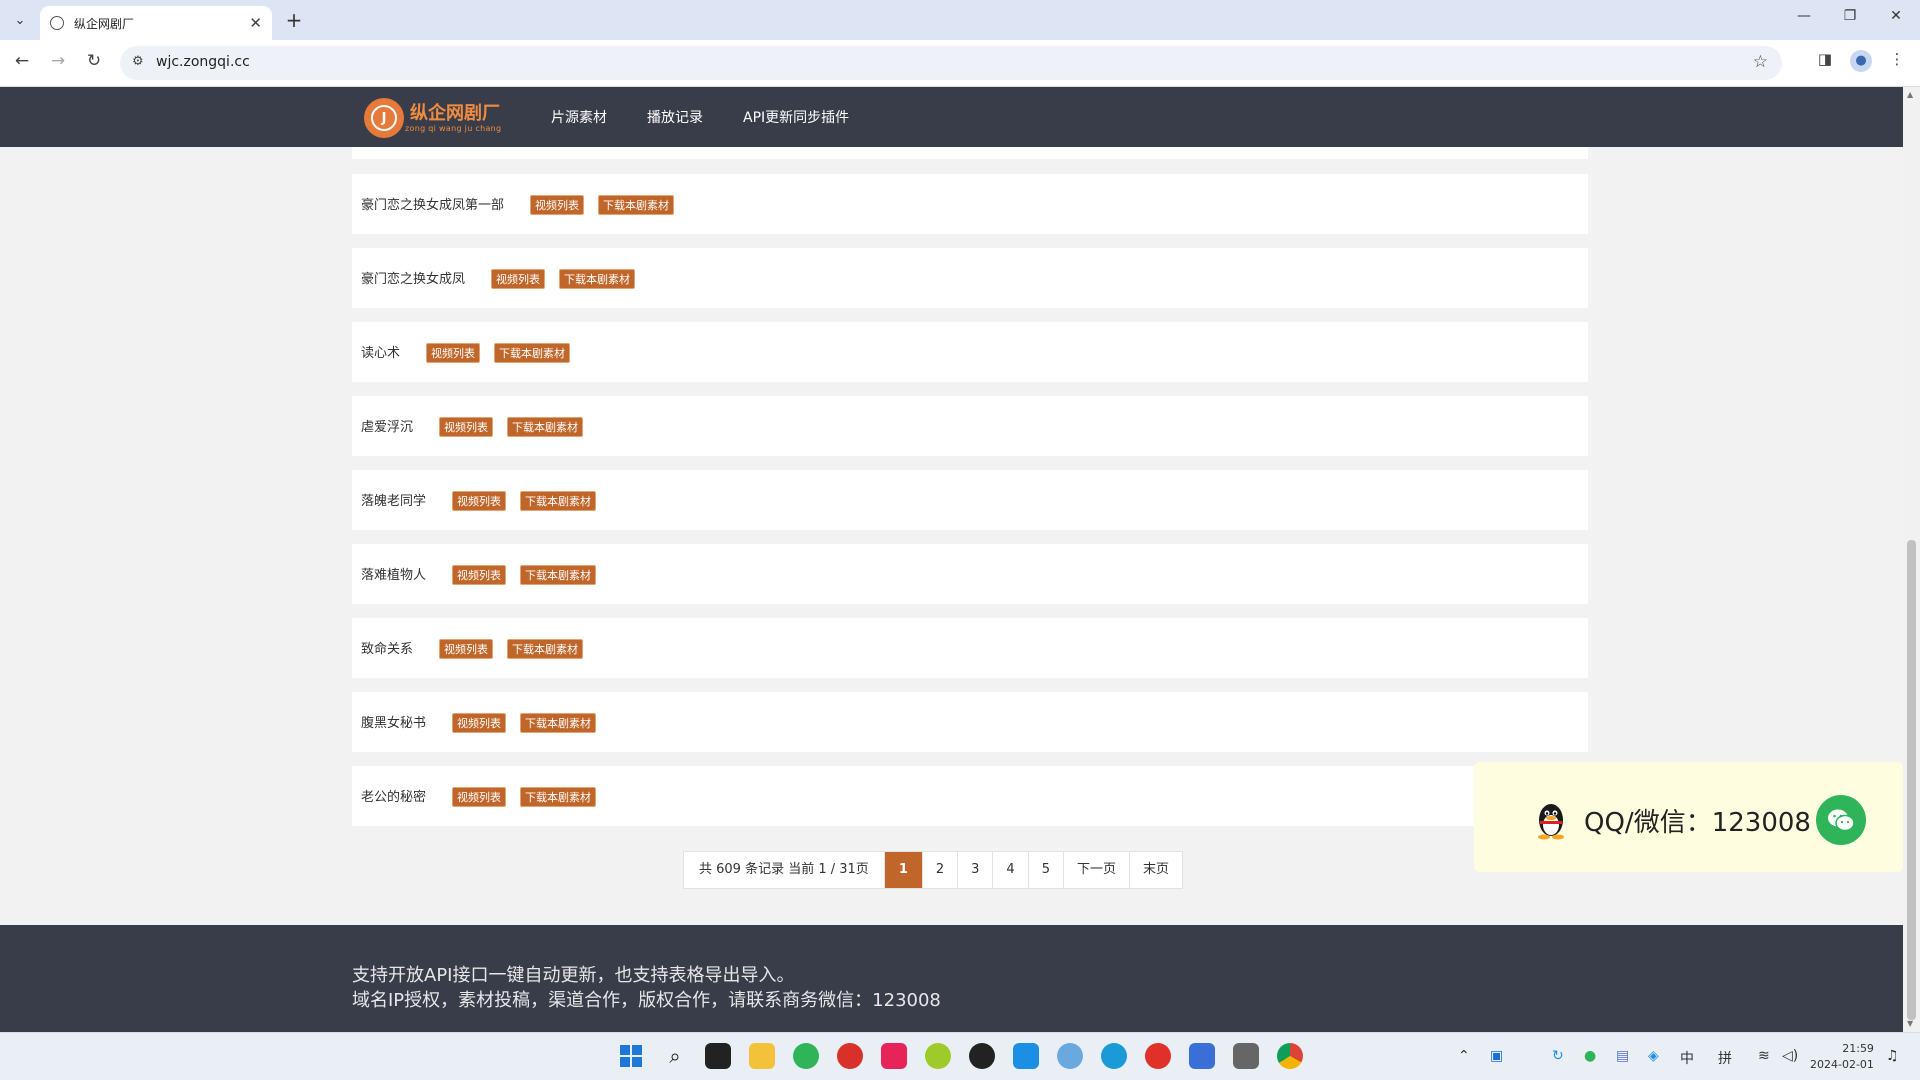 This screenshot has width=1920, height=1080. Describe the element at coordinates (1911, 780) in the screenshot. I see `scrollbar-thumb` at that location.